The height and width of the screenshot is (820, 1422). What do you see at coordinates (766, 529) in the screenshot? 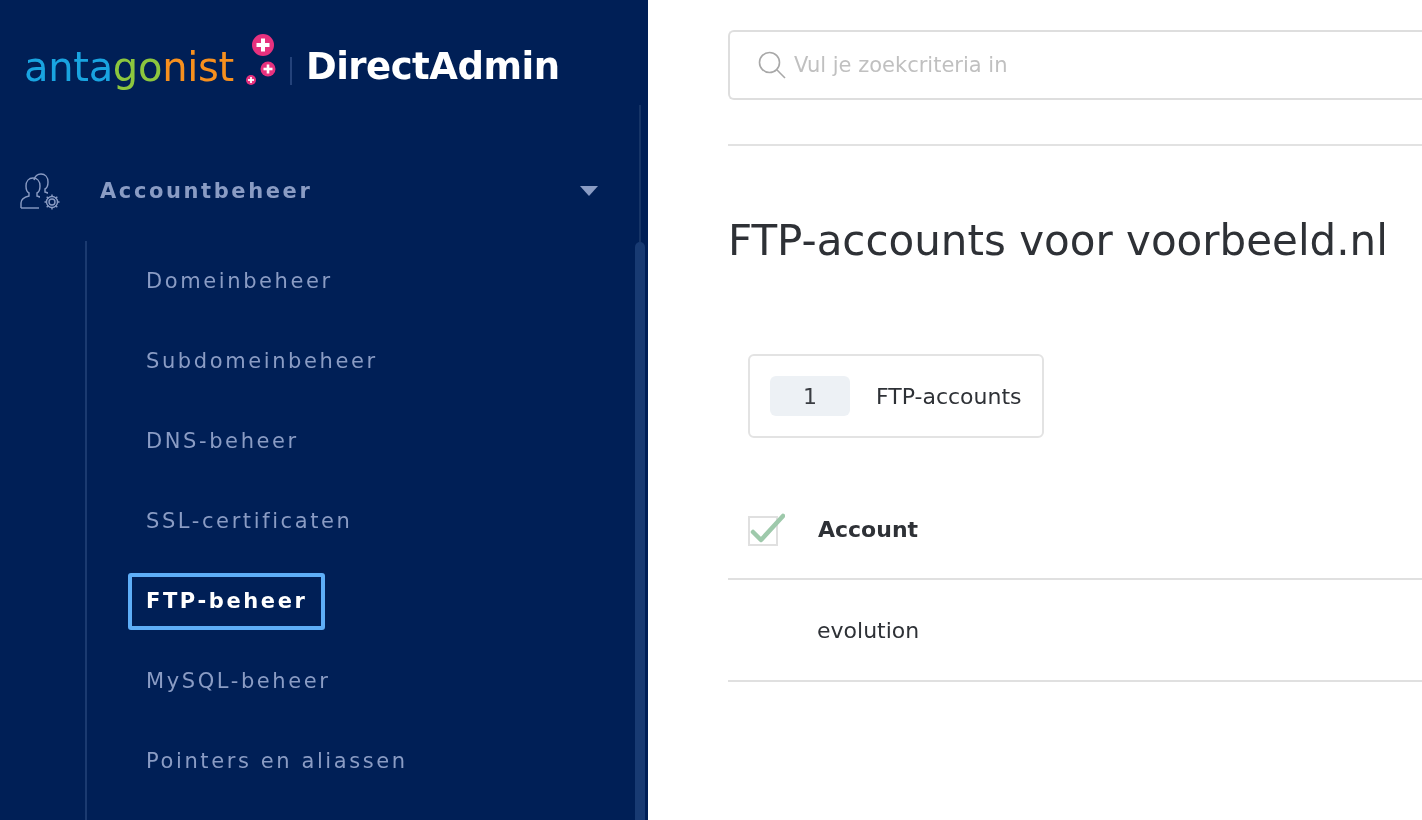
I see `select-all-checkbox` at bounding box center [766, 529].